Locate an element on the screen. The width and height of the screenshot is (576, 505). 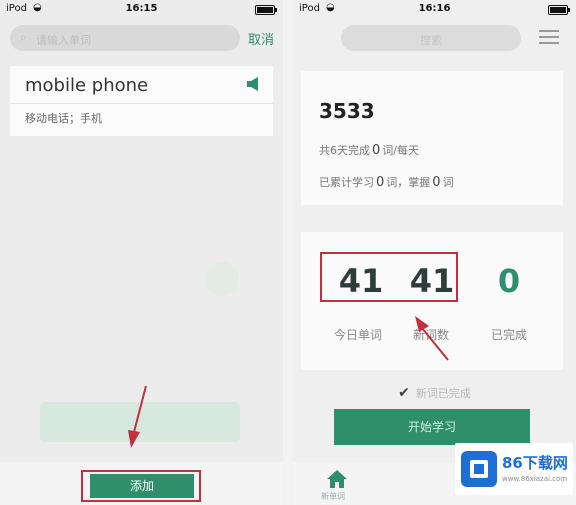
search-placeholder: 请输入单词 is located at coordinates (63, 40).